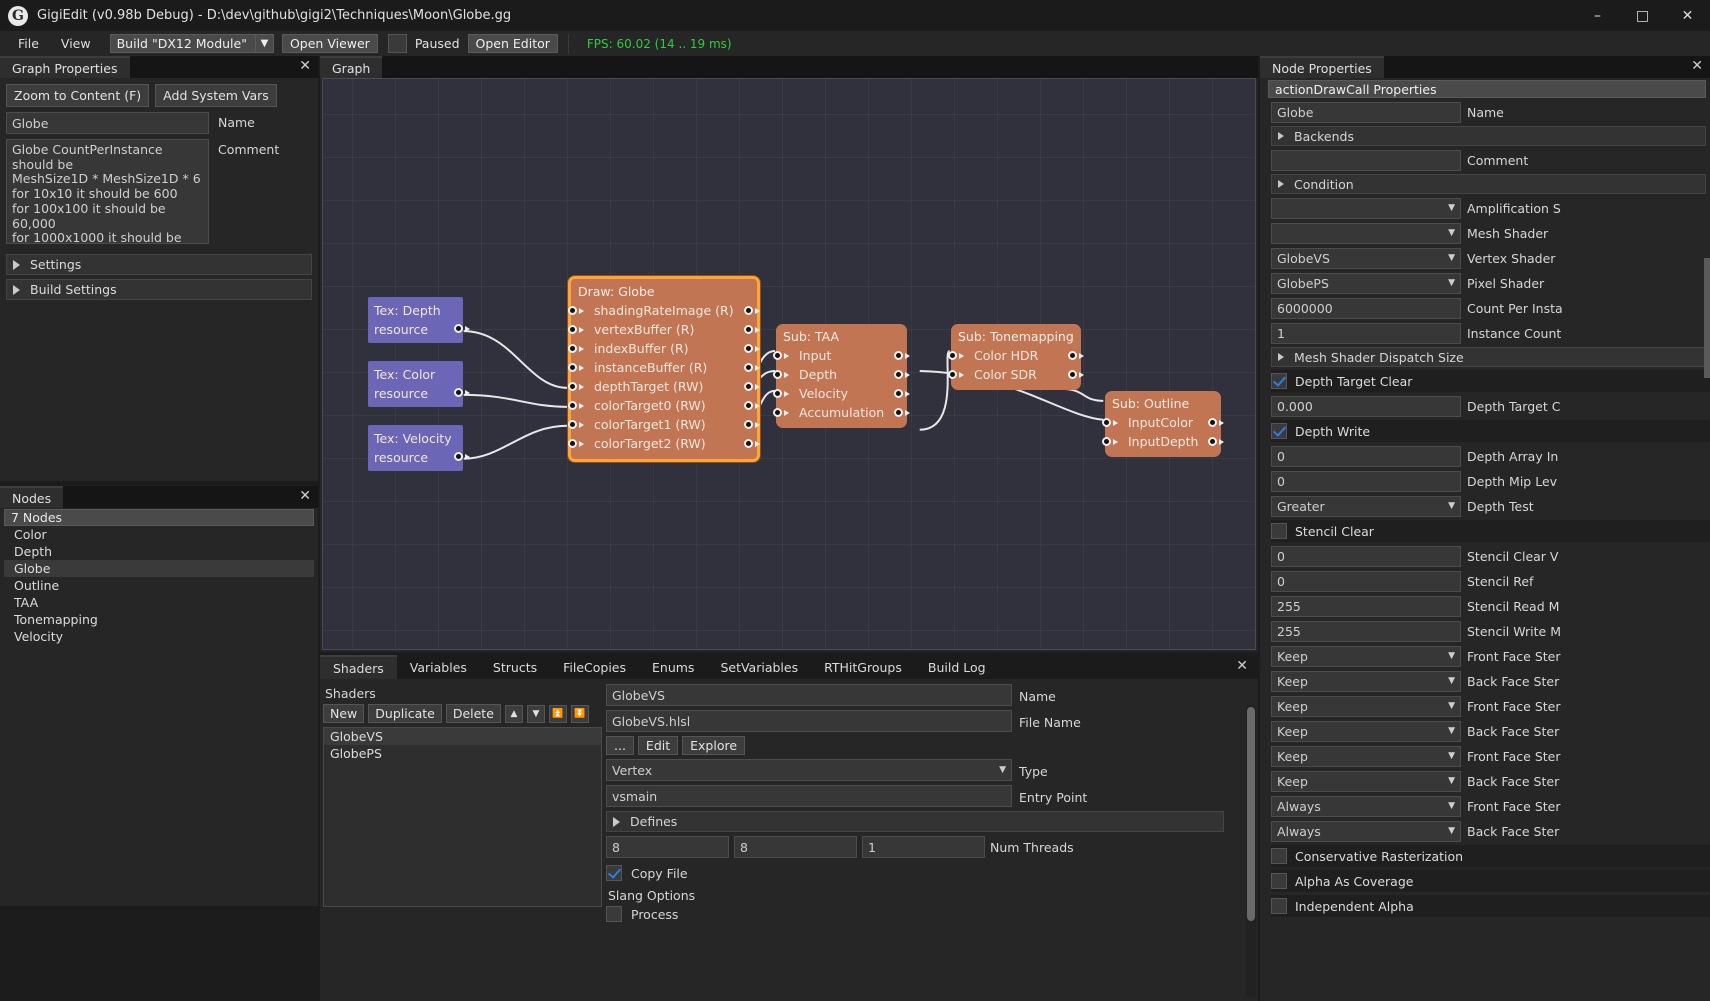 The height and width of the screenshot is (1001, 1710). Describe the element at coordinates (28, 43) in the screenshot. I see `menu-file: File` at that location.